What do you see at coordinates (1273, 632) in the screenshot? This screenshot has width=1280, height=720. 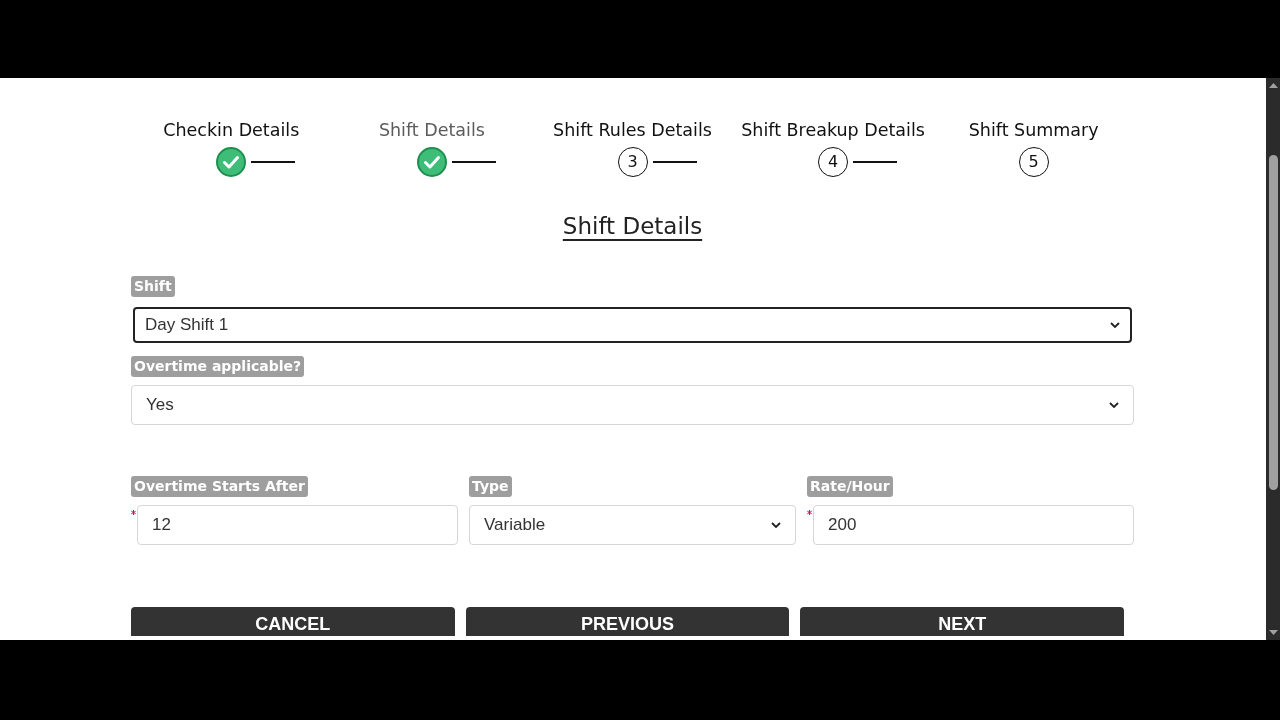 I see `scroll-down-arrow-icon` at bounding box center [1273, 632].